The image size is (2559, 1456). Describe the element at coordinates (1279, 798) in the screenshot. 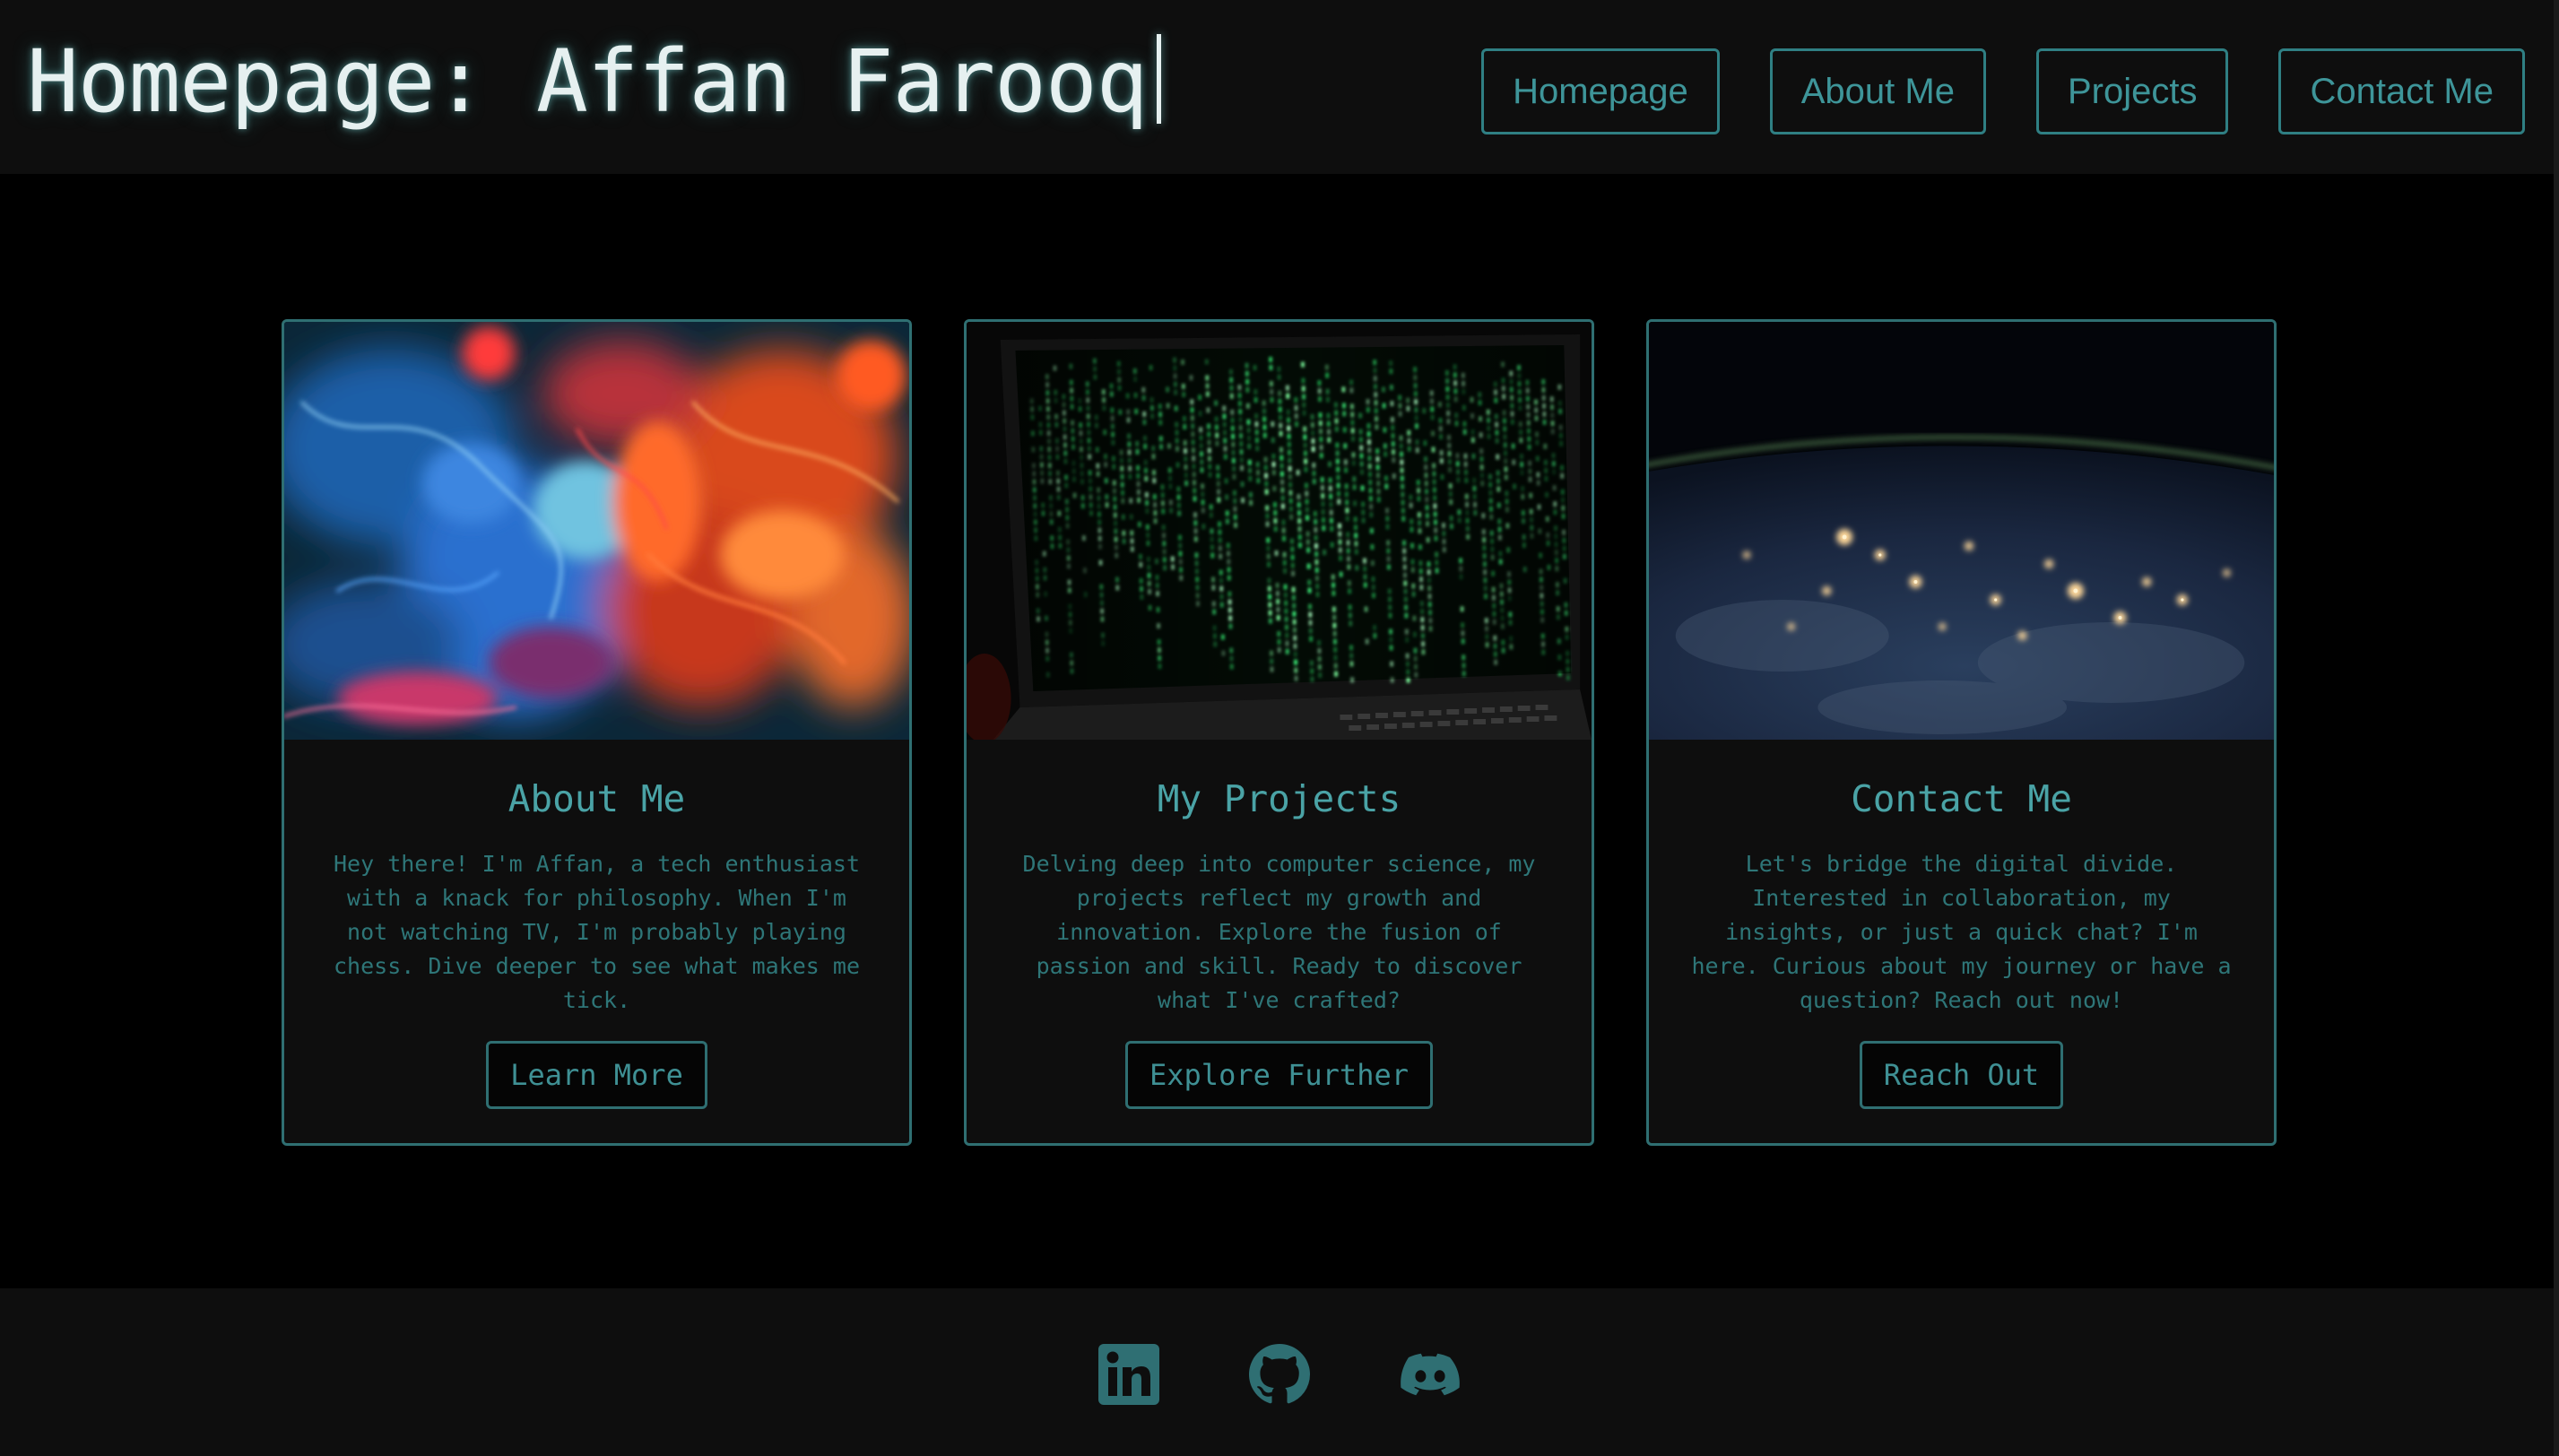

I see `projects-card-title: My Projects` at that location.